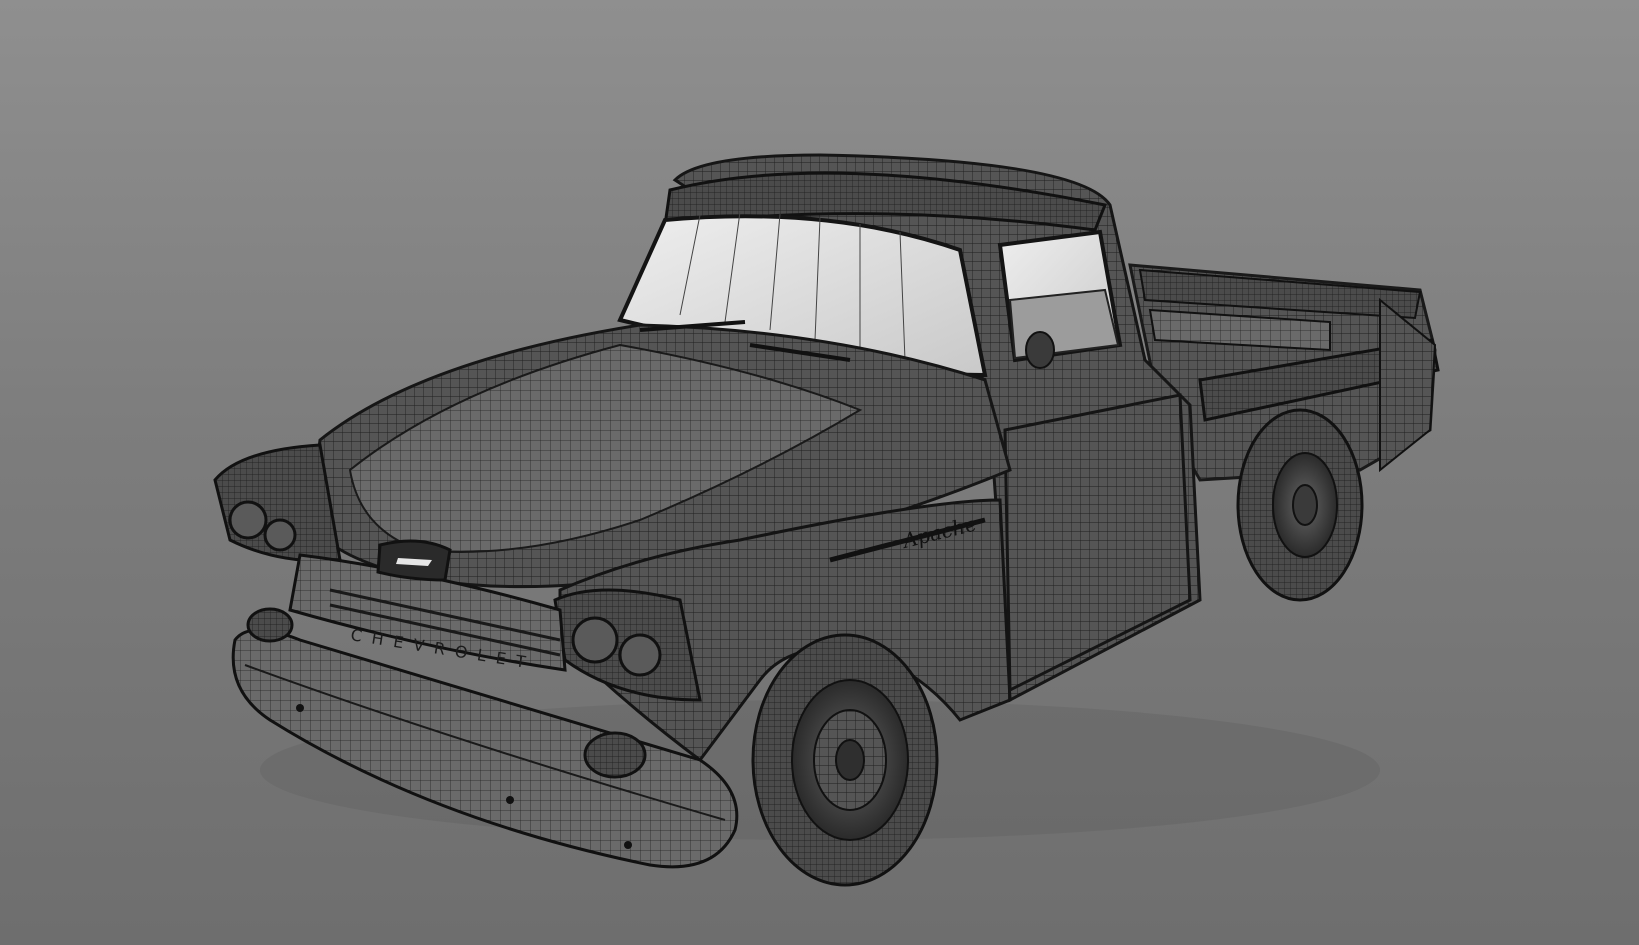 The height and width of the screenshot is (945, 1639). Describe the element at coordinates (845, 760) in the screenshot. I see `front-wheel` at that location.